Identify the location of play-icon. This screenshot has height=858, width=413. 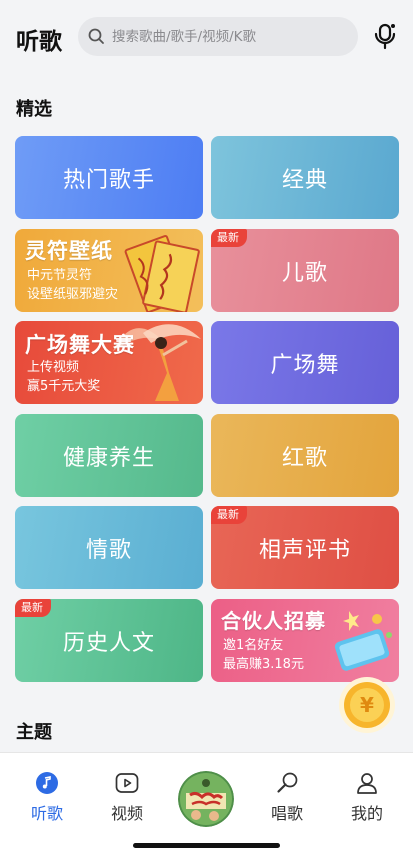
(127, 783).